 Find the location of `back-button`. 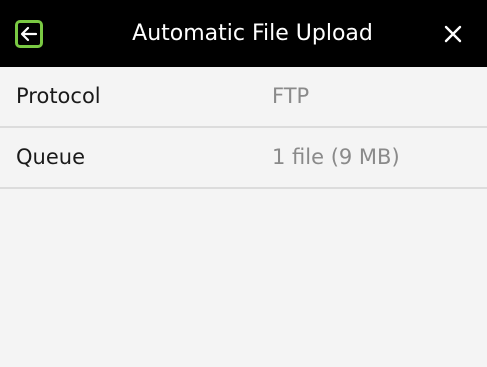

back-button is located at coordinates (29, 34).